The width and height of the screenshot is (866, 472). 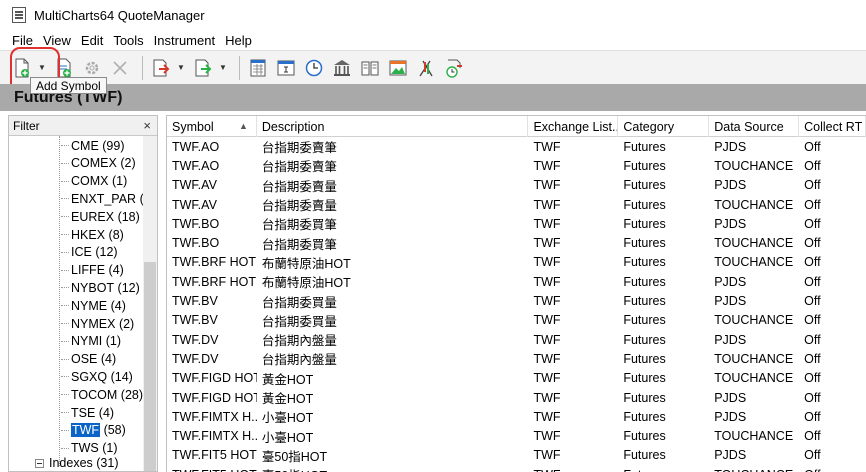 I want to click on table-row: TWF.AV 台指期委賣量 TWF Futures PJDS Off, so click(x=516, y=185).